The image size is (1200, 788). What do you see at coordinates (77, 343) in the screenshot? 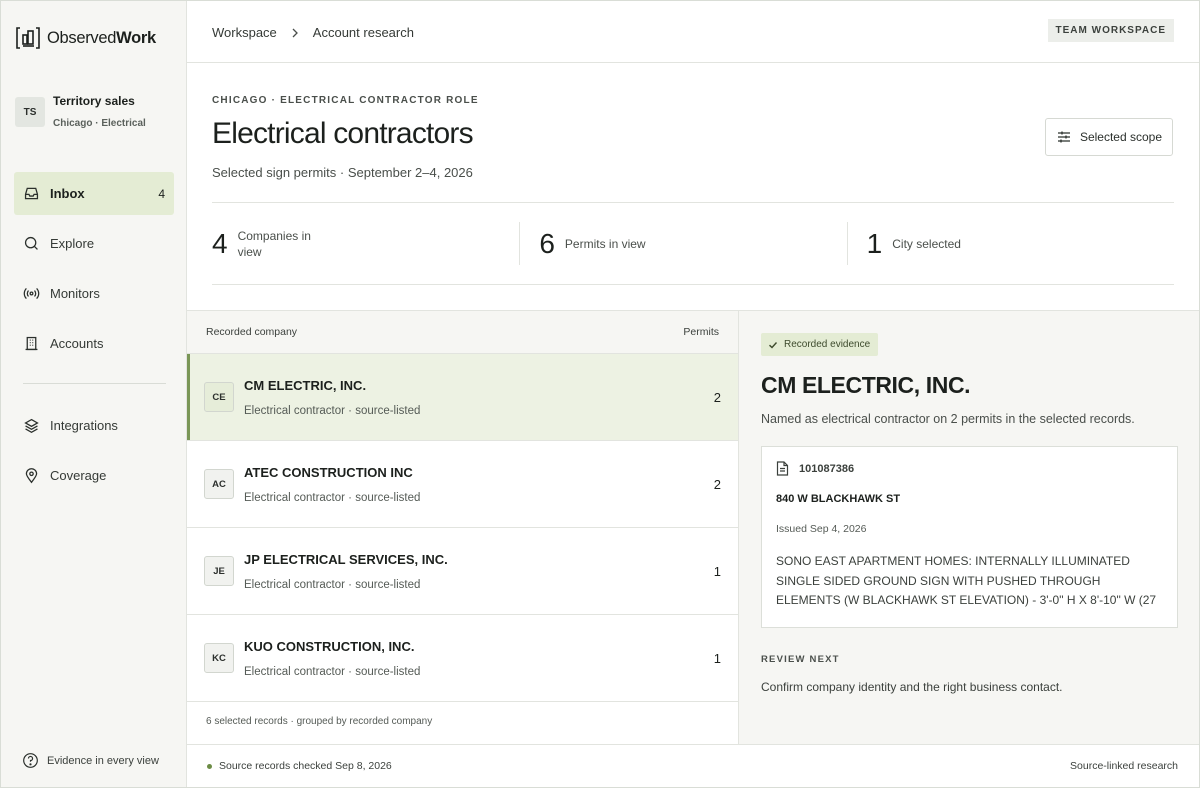
I see `sidebar-item-label: Accounts` at bounding box center [77, 343].